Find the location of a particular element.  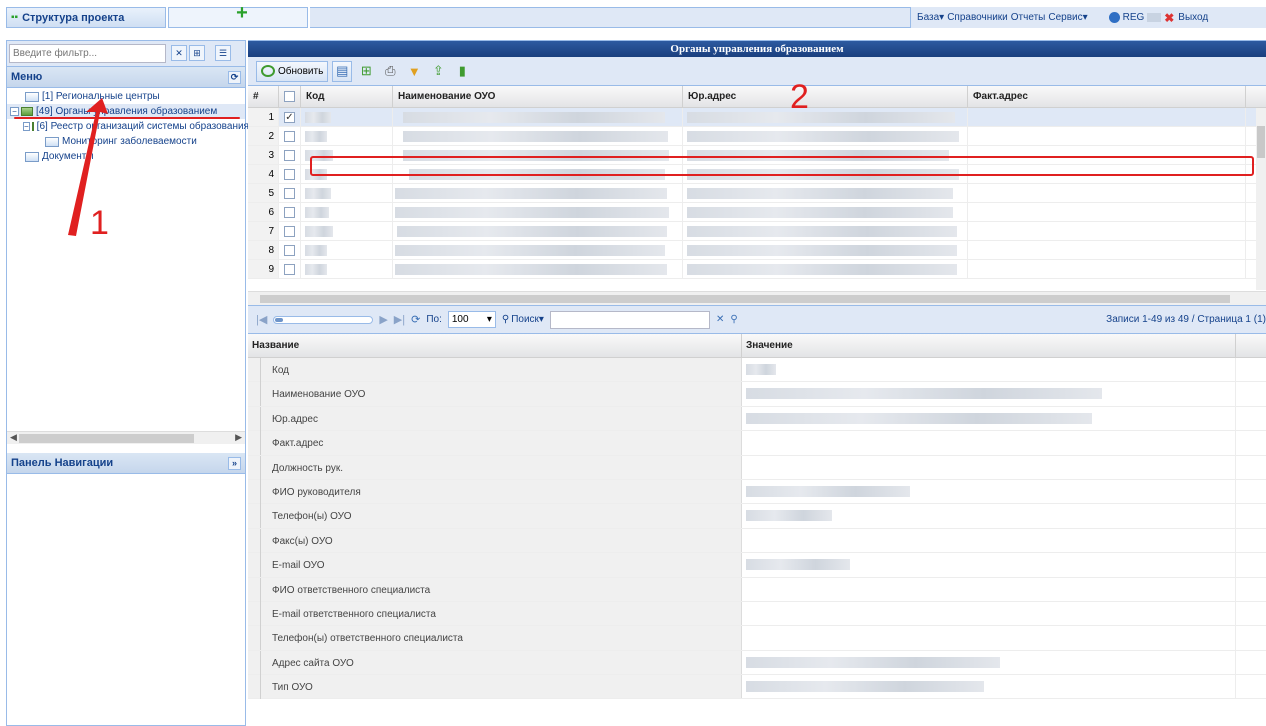

list-icon: ☰ is located at coordinates (223, 53).